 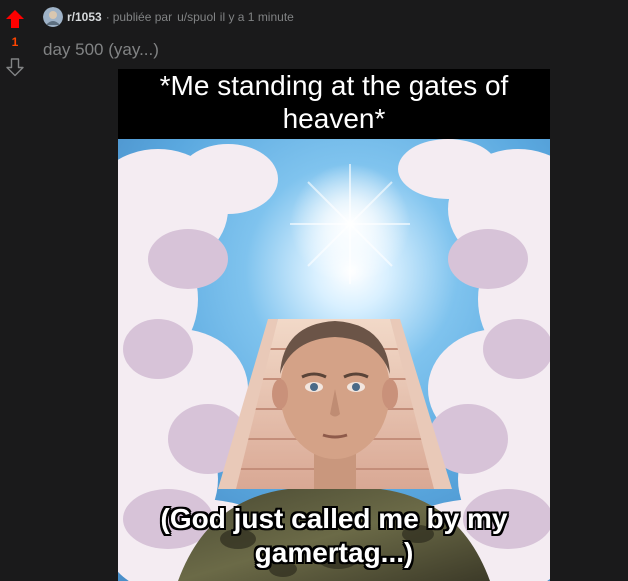 I want to click on subreddit-link: r/1053, so click(x=84, y=17).